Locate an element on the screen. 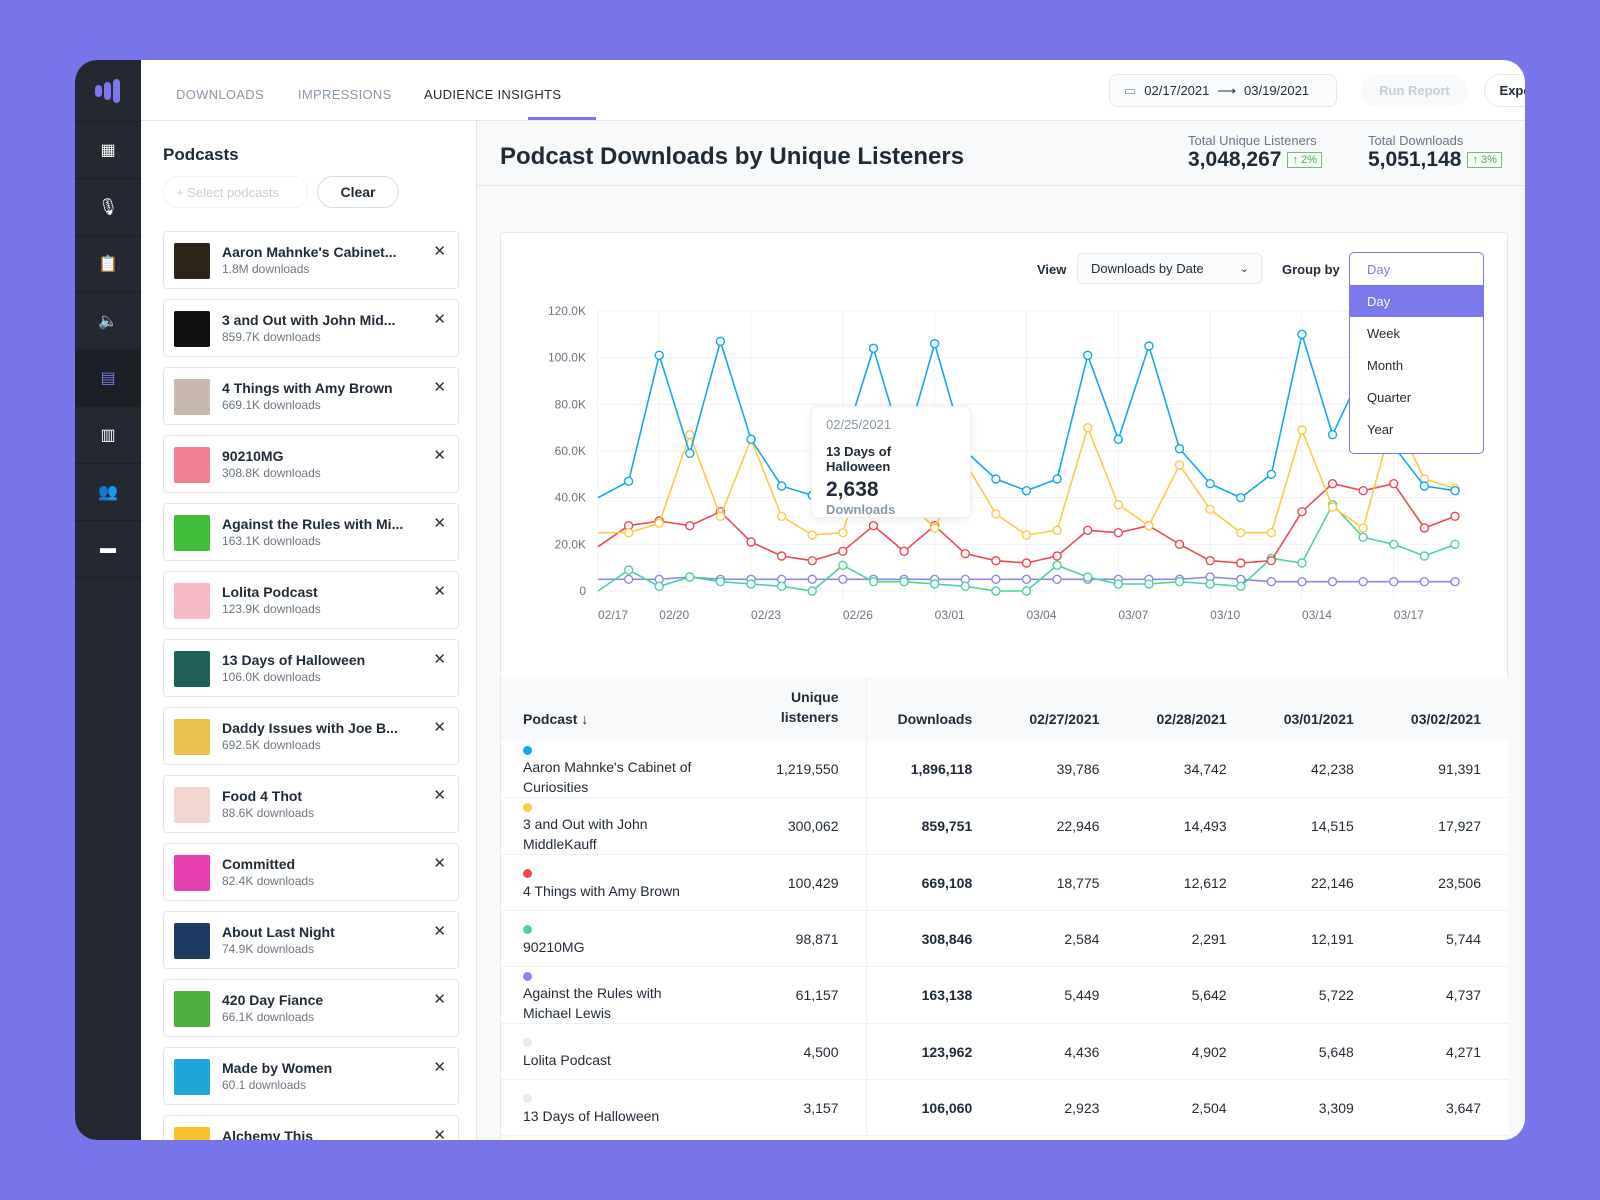 The image size is (1600, 1200). column-header: Podcast ↓ is located at coordinates (623, 709).